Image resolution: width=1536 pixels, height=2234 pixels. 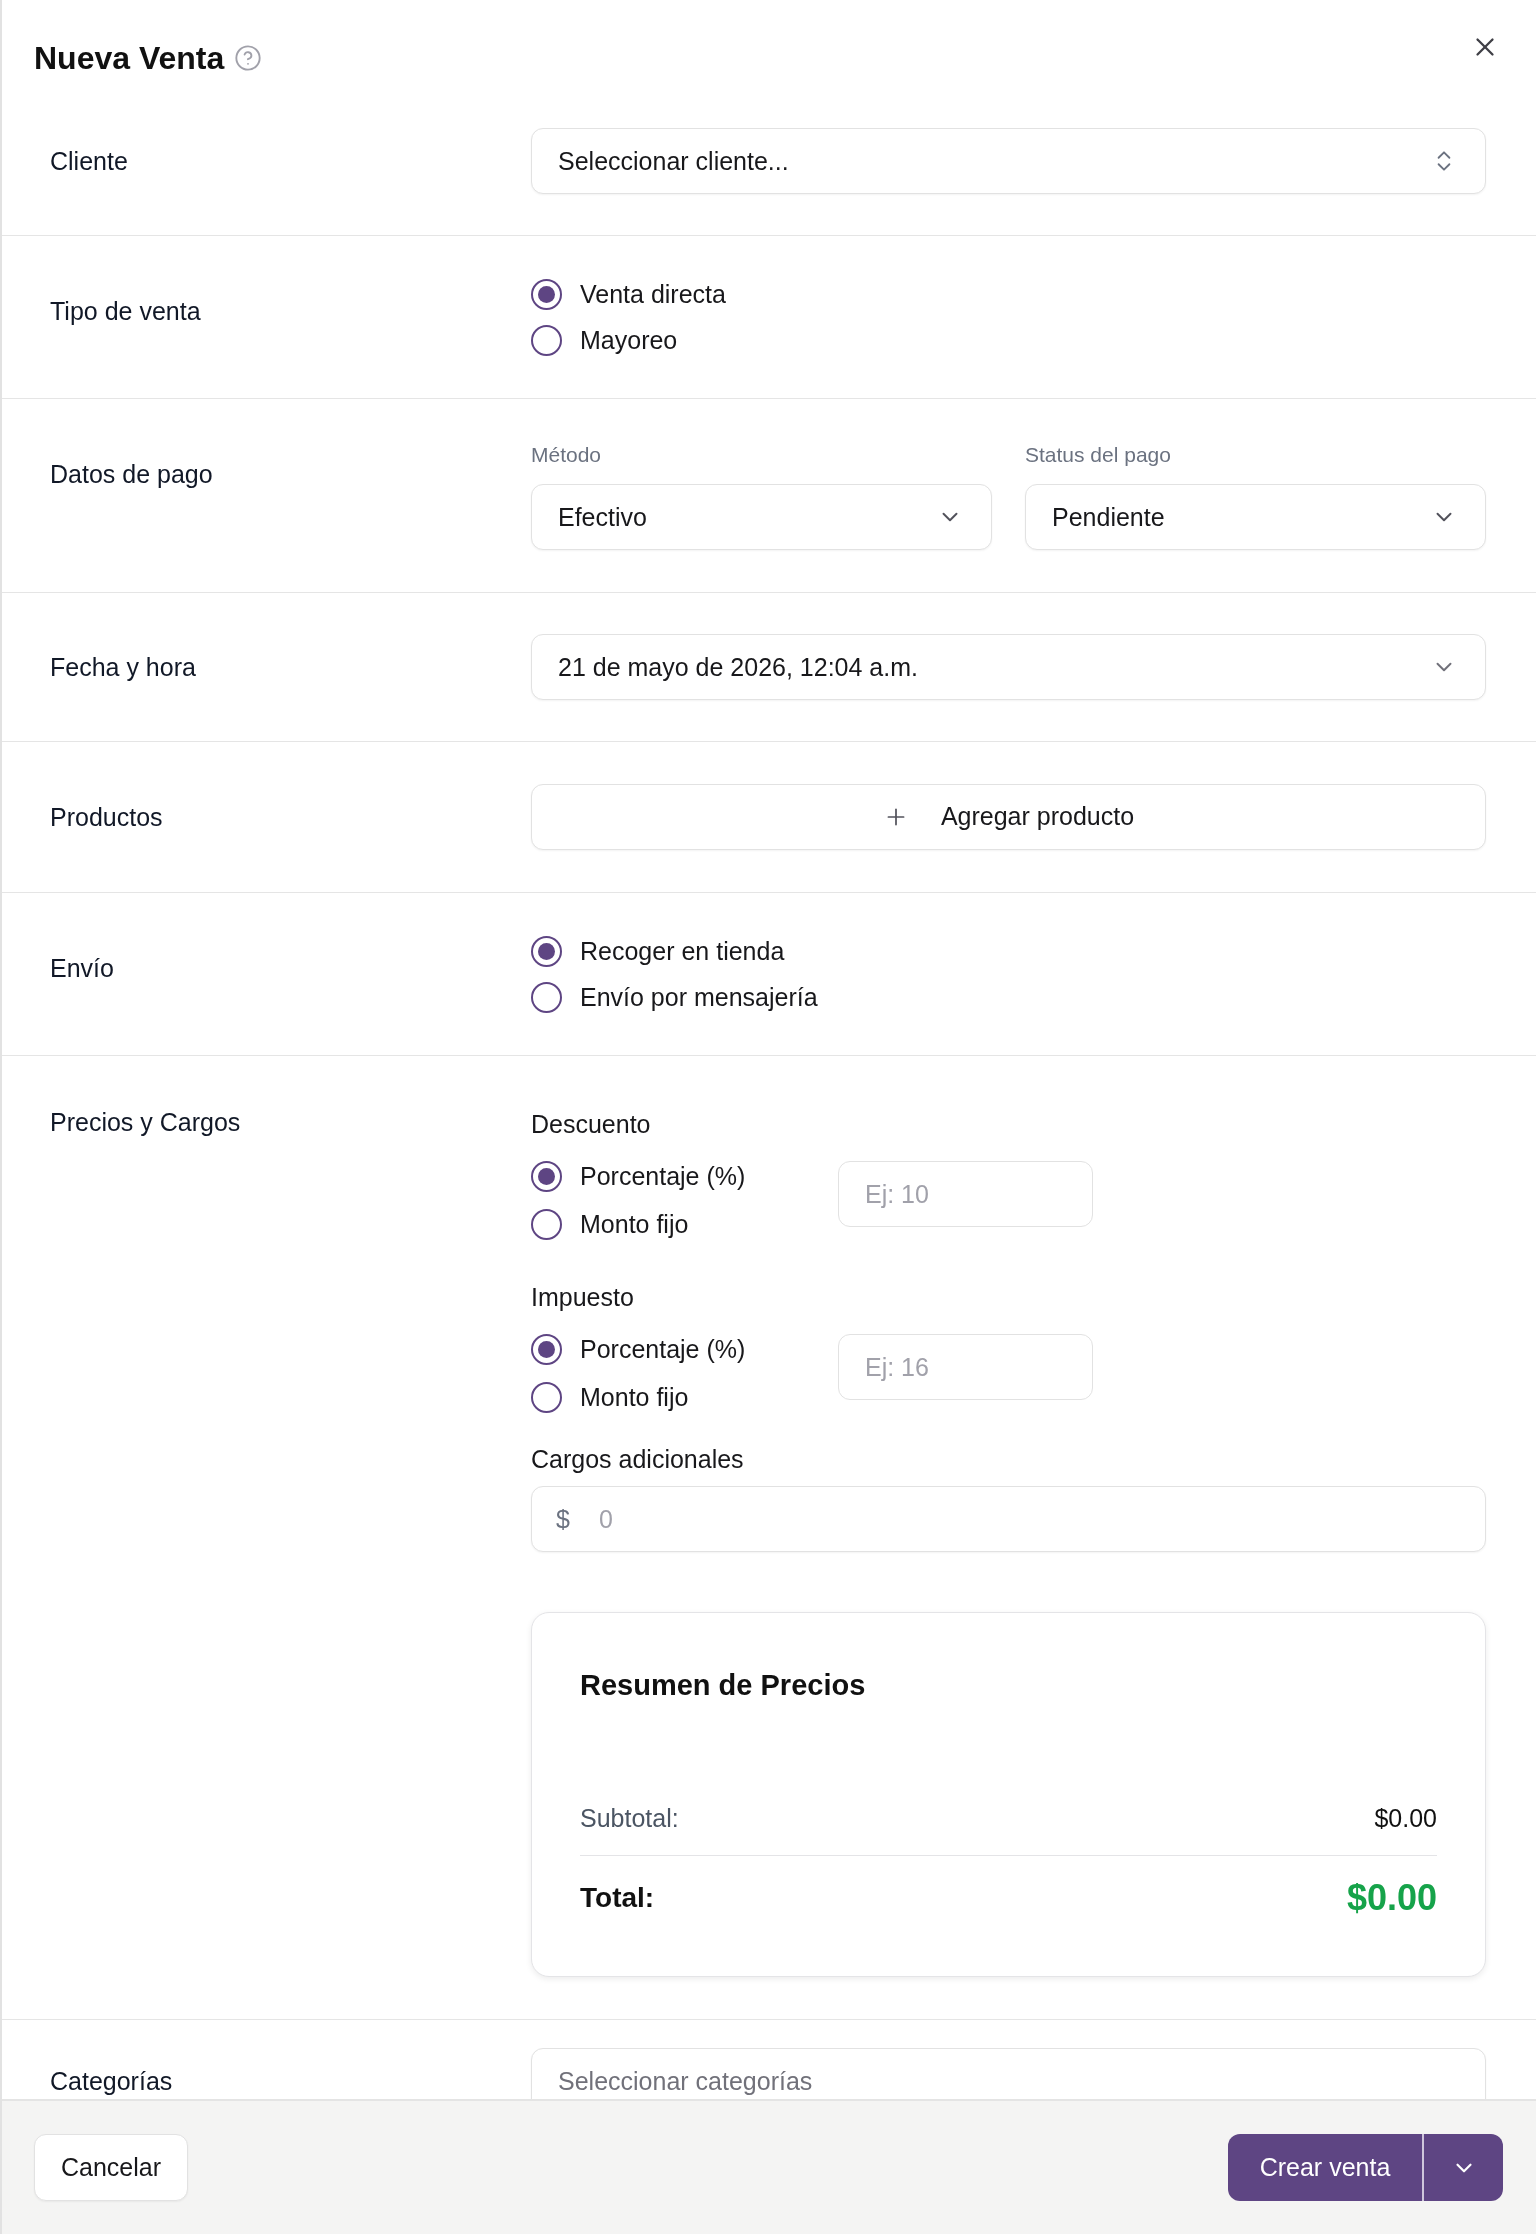 I want to click on help-icon, so click(x=248, y=58).